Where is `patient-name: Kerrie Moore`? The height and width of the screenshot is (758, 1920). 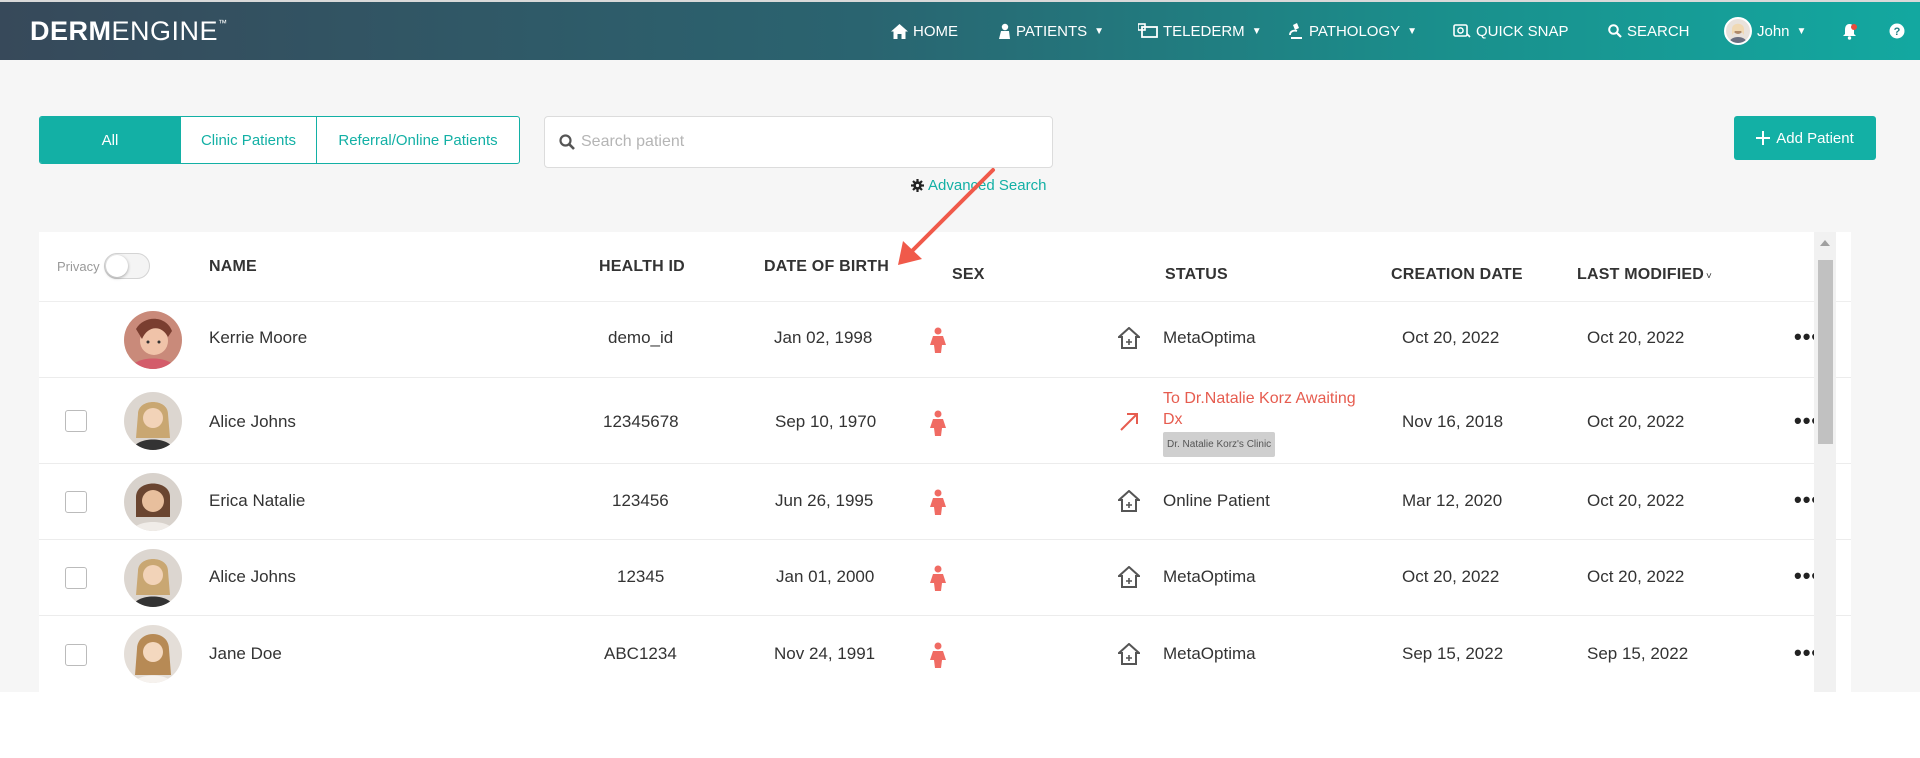
patient-name: Kerrie Moore is located at coordinates (258, 338).